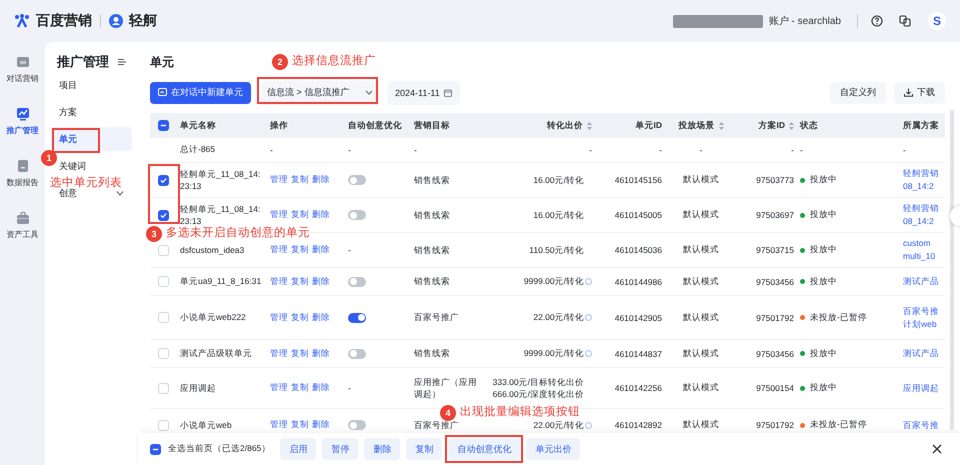 Image resolution: width=960 pixels, height=465 pixels. What do you see at coordinates (538, 382) in the screenshot?
I see `table-cell: 333.00元/目标转化出价` at bounding box center [538, 382].